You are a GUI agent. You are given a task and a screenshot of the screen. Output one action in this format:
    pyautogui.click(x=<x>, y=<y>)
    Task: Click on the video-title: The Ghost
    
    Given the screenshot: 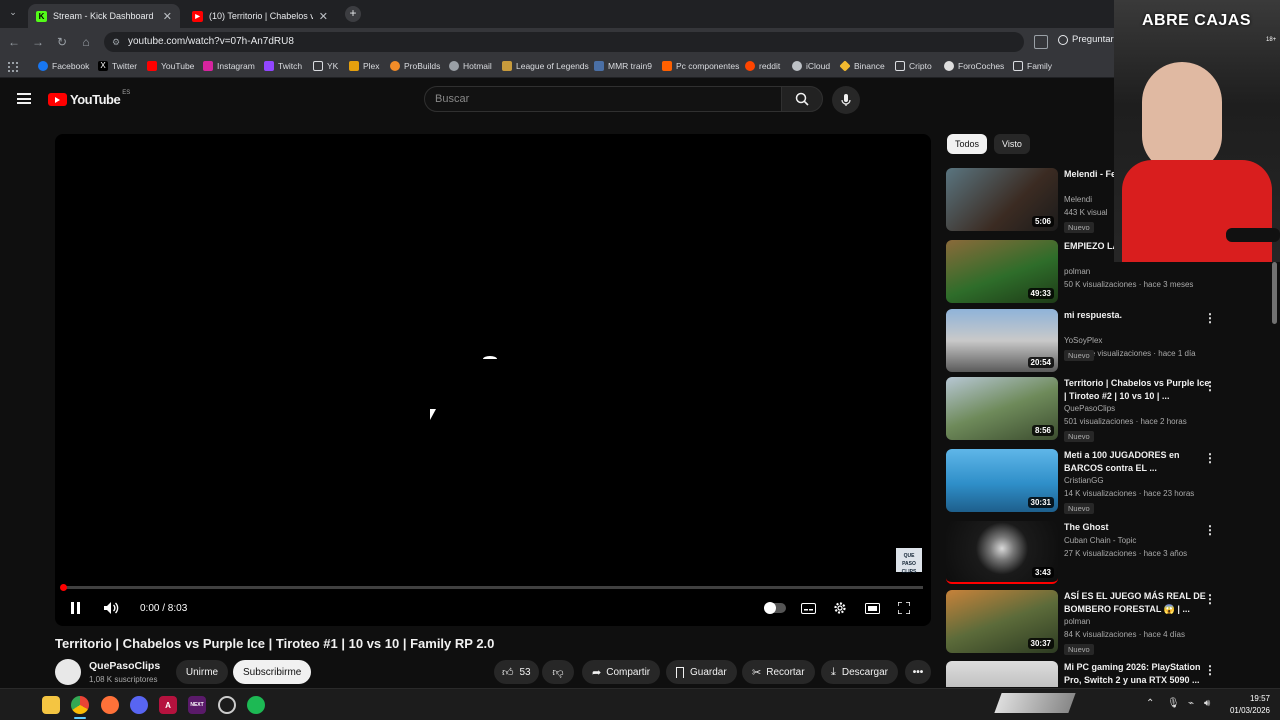 What is the action you would take?
    pyautogui.click(x=1139, y=527)
    